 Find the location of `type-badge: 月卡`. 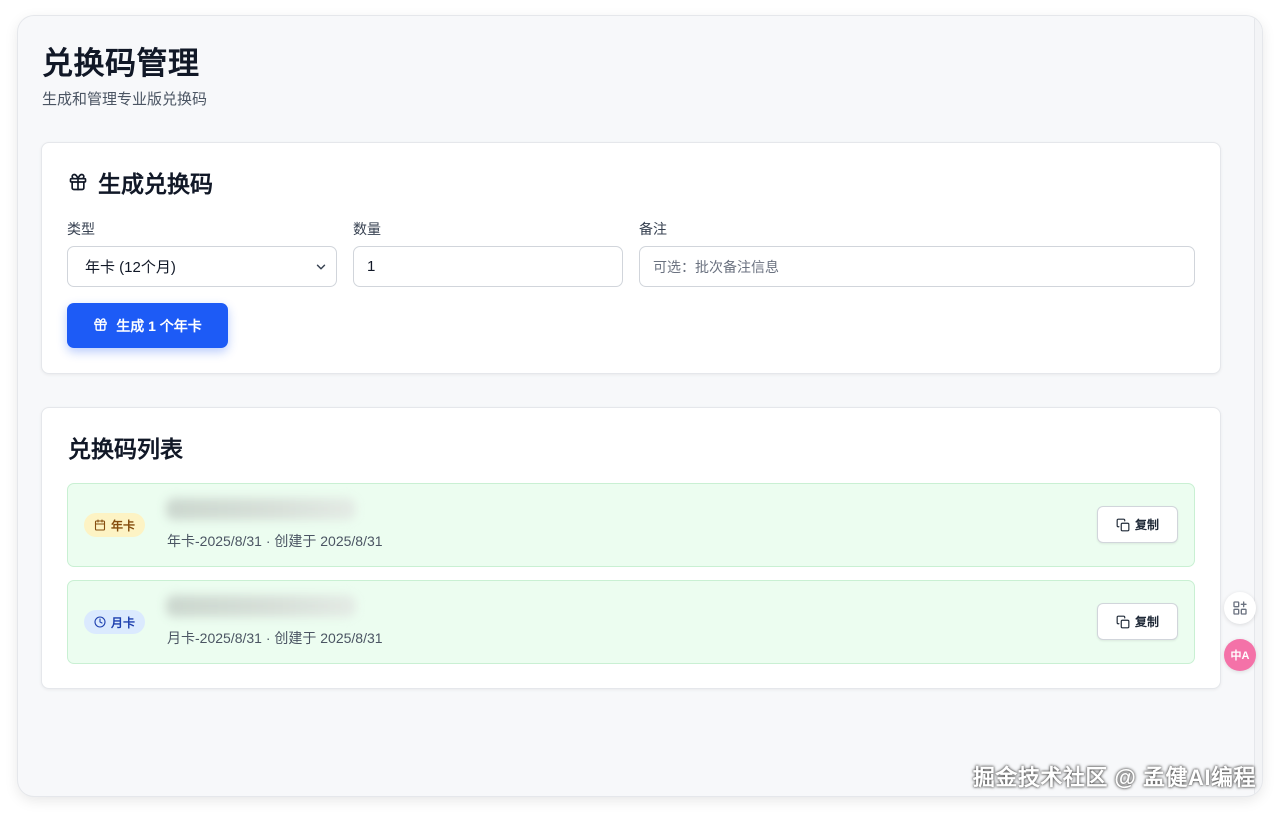

type-badge: 月卡 is located at coordinates (115, 622).